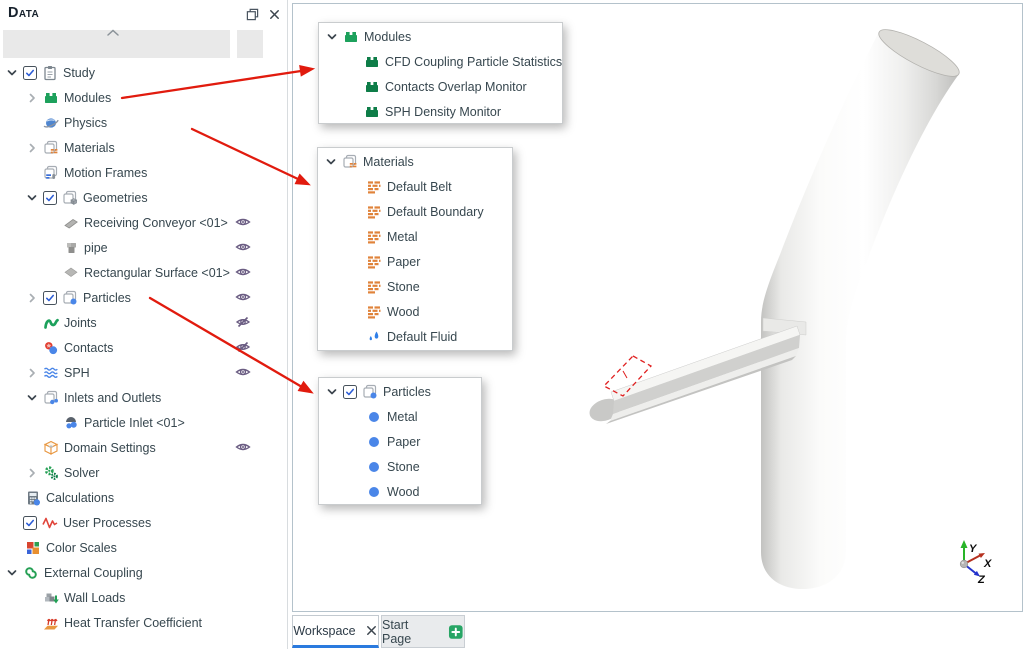  What do you see at coordinates (274, 14) in the screenshot?
I see `close-panel-icon` at bounding box center [274, 14].